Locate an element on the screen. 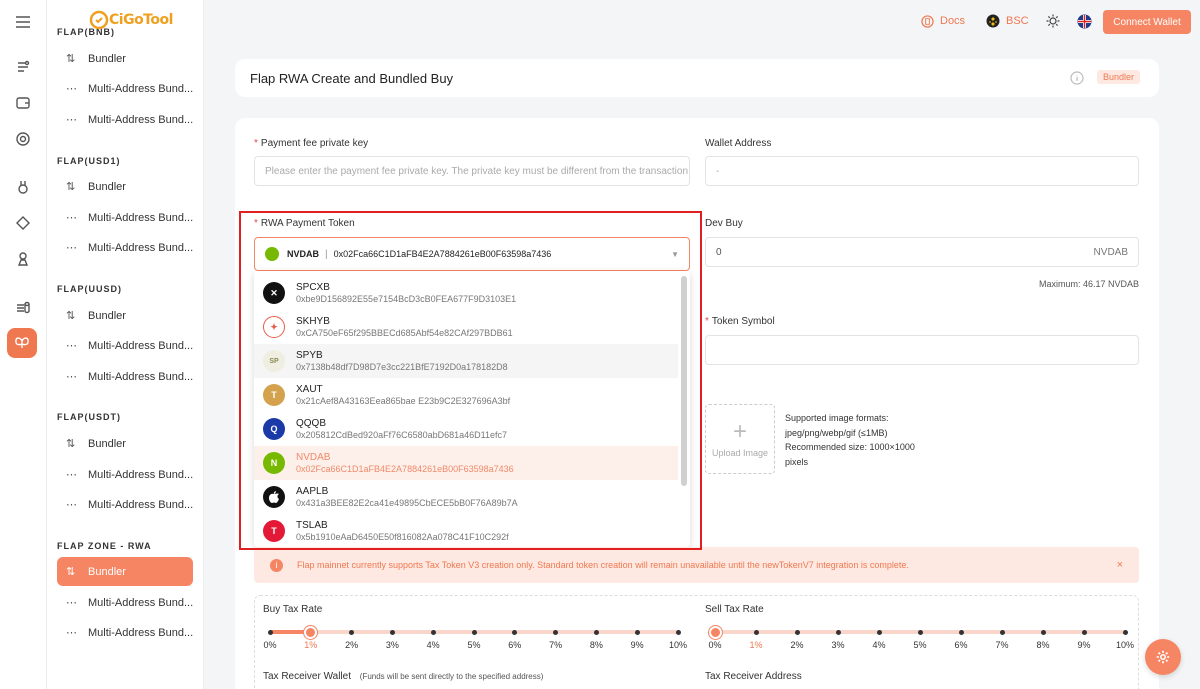  uk-flag-icon is located at coordinates (1084, 21).